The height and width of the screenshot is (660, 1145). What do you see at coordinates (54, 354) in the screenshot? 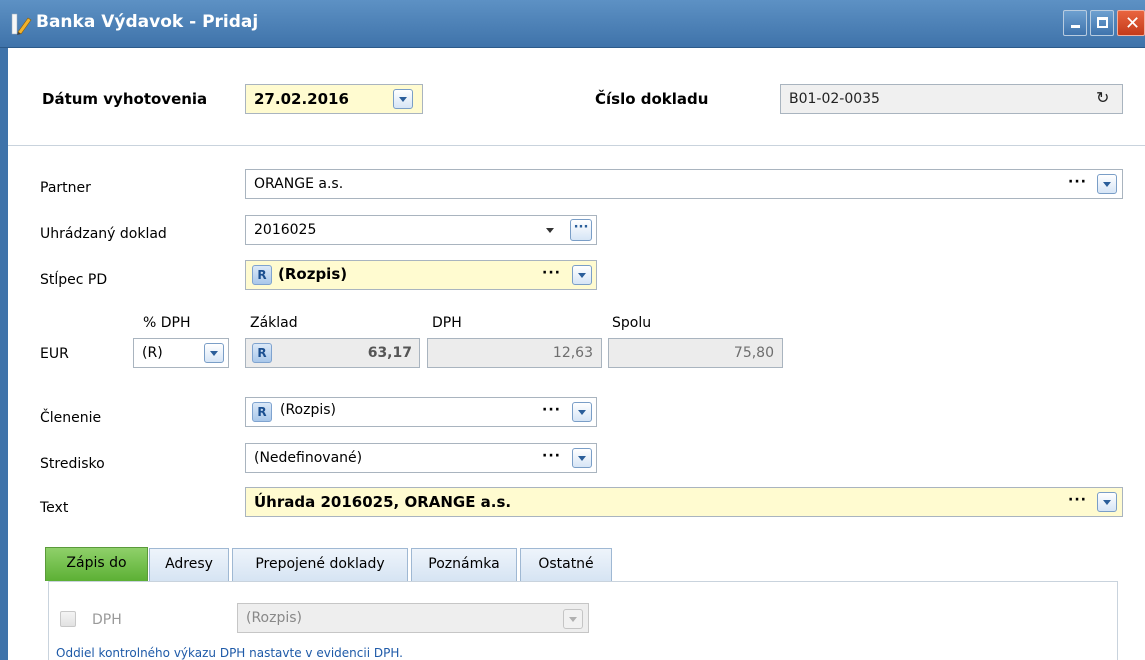
I see `currency-label: EUR` at bounding box center [54, 354].